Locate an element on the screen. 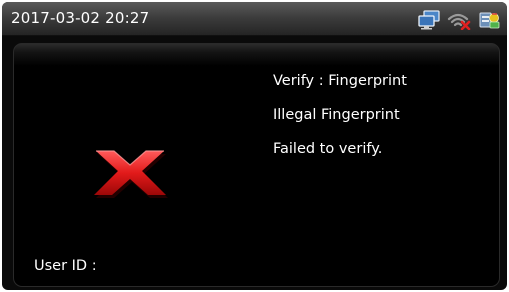 The height and width of the screenshot is (292, 509). wifi-disconnected-icon is located at coordinates (459, 21).